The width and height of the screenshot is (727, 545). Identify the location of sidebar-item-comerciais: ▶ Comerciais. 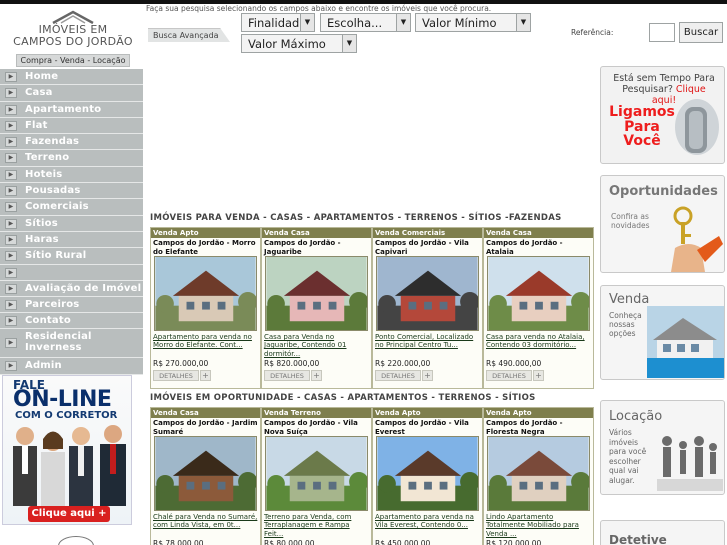
(71, 207).